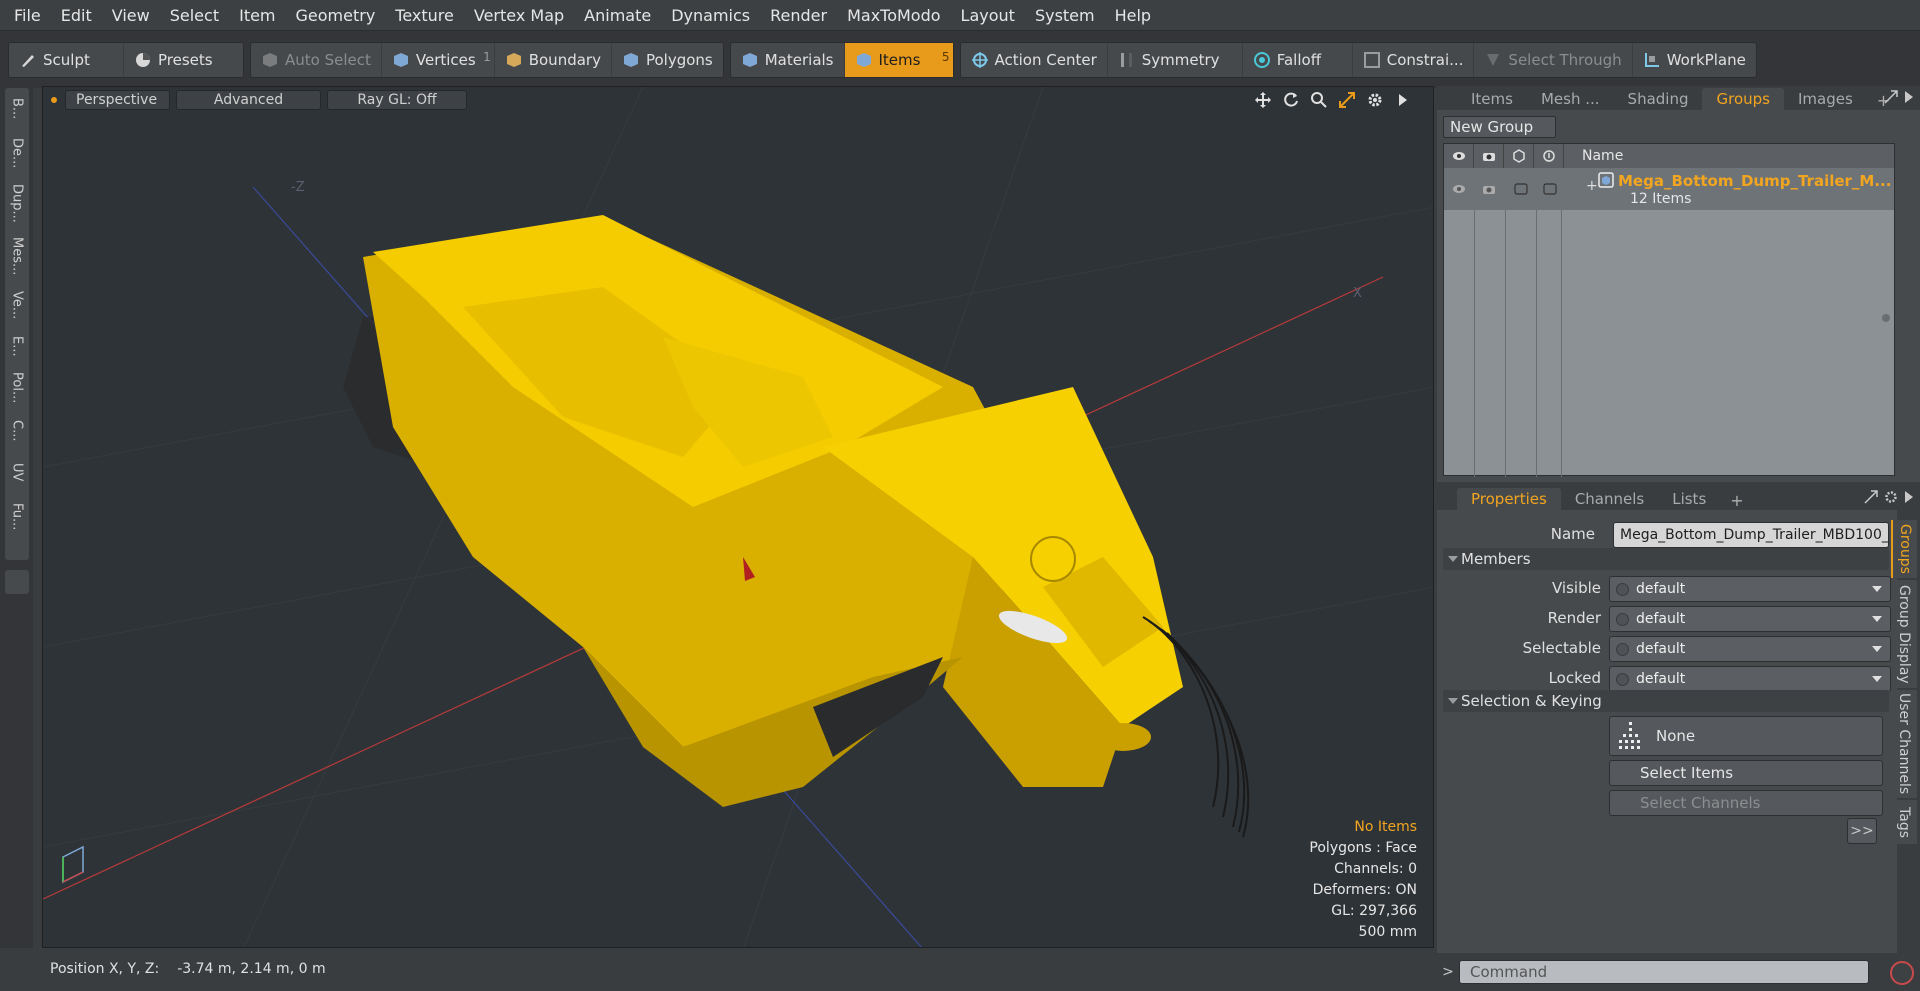 Image resolution: width=1920 pixels, height=991 pixels. What do you see at coordinates (316, 59) in the screenshot?
I see `auto-select-button: Auto Select` at bounding box center [316, 59].